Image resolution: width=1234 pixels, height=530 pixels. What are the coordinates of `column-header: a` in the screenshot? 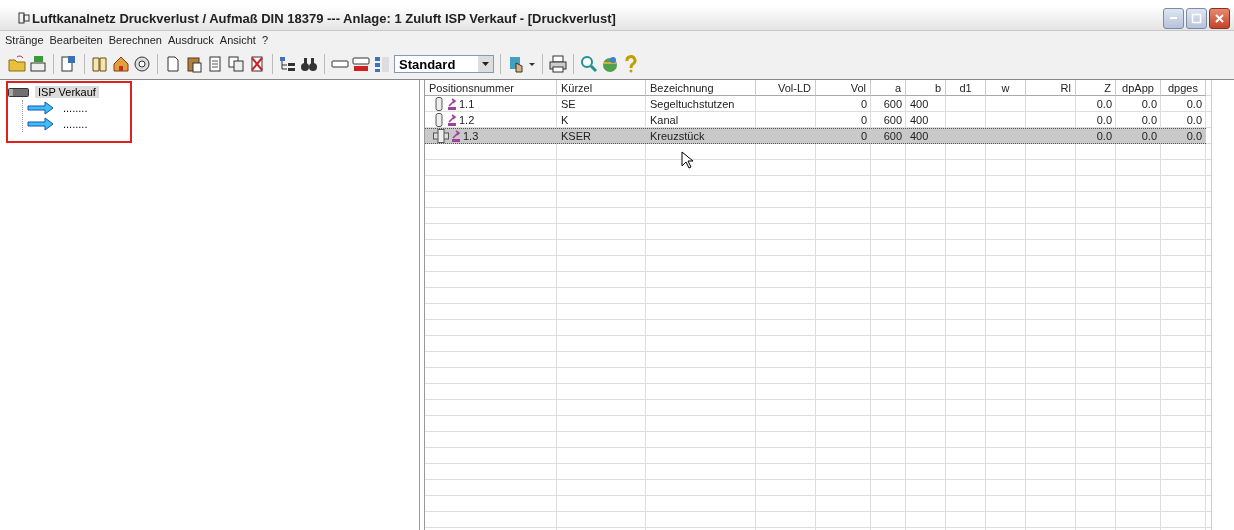 It's located at (888, 88).